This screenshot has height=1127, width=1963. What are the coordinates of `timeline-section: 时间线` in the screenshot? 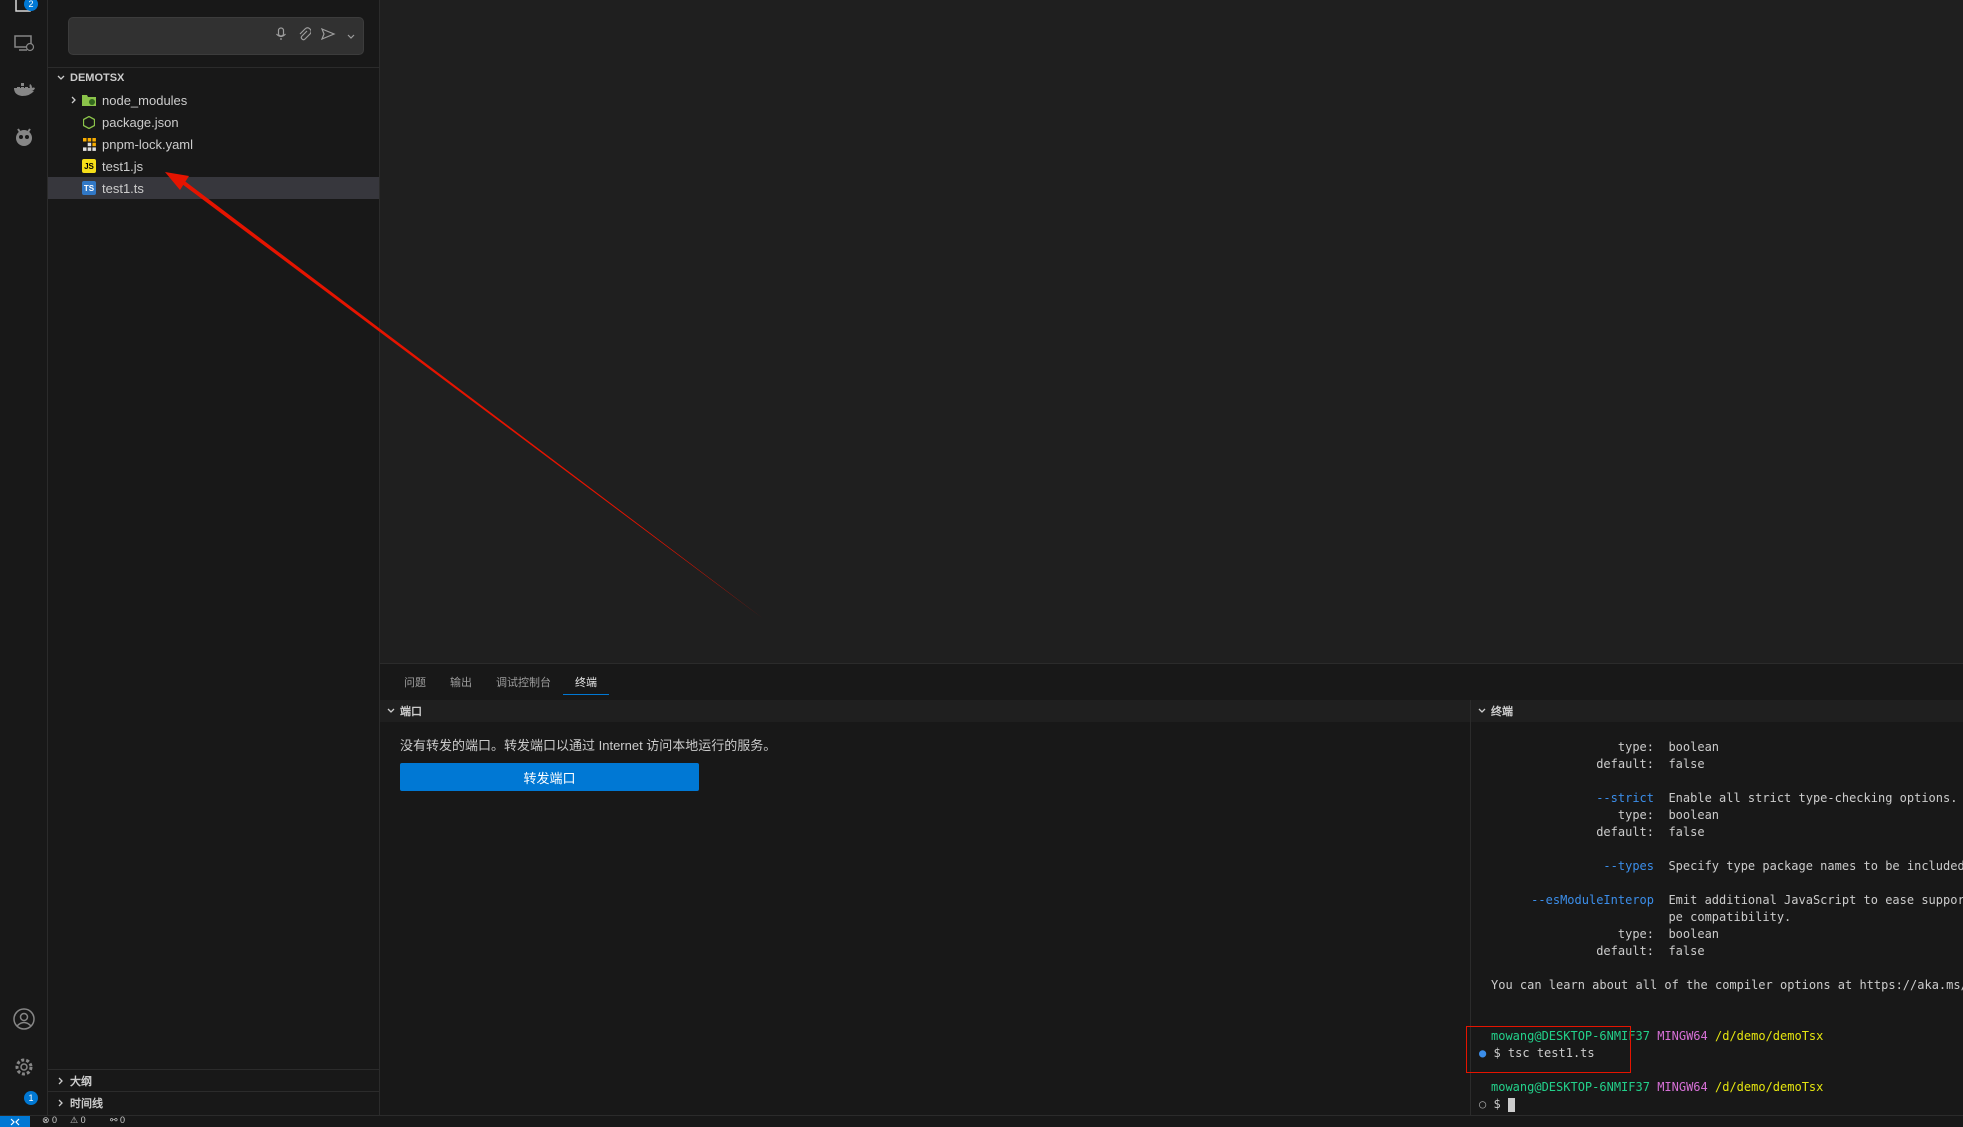 It's located at (213, 1102).